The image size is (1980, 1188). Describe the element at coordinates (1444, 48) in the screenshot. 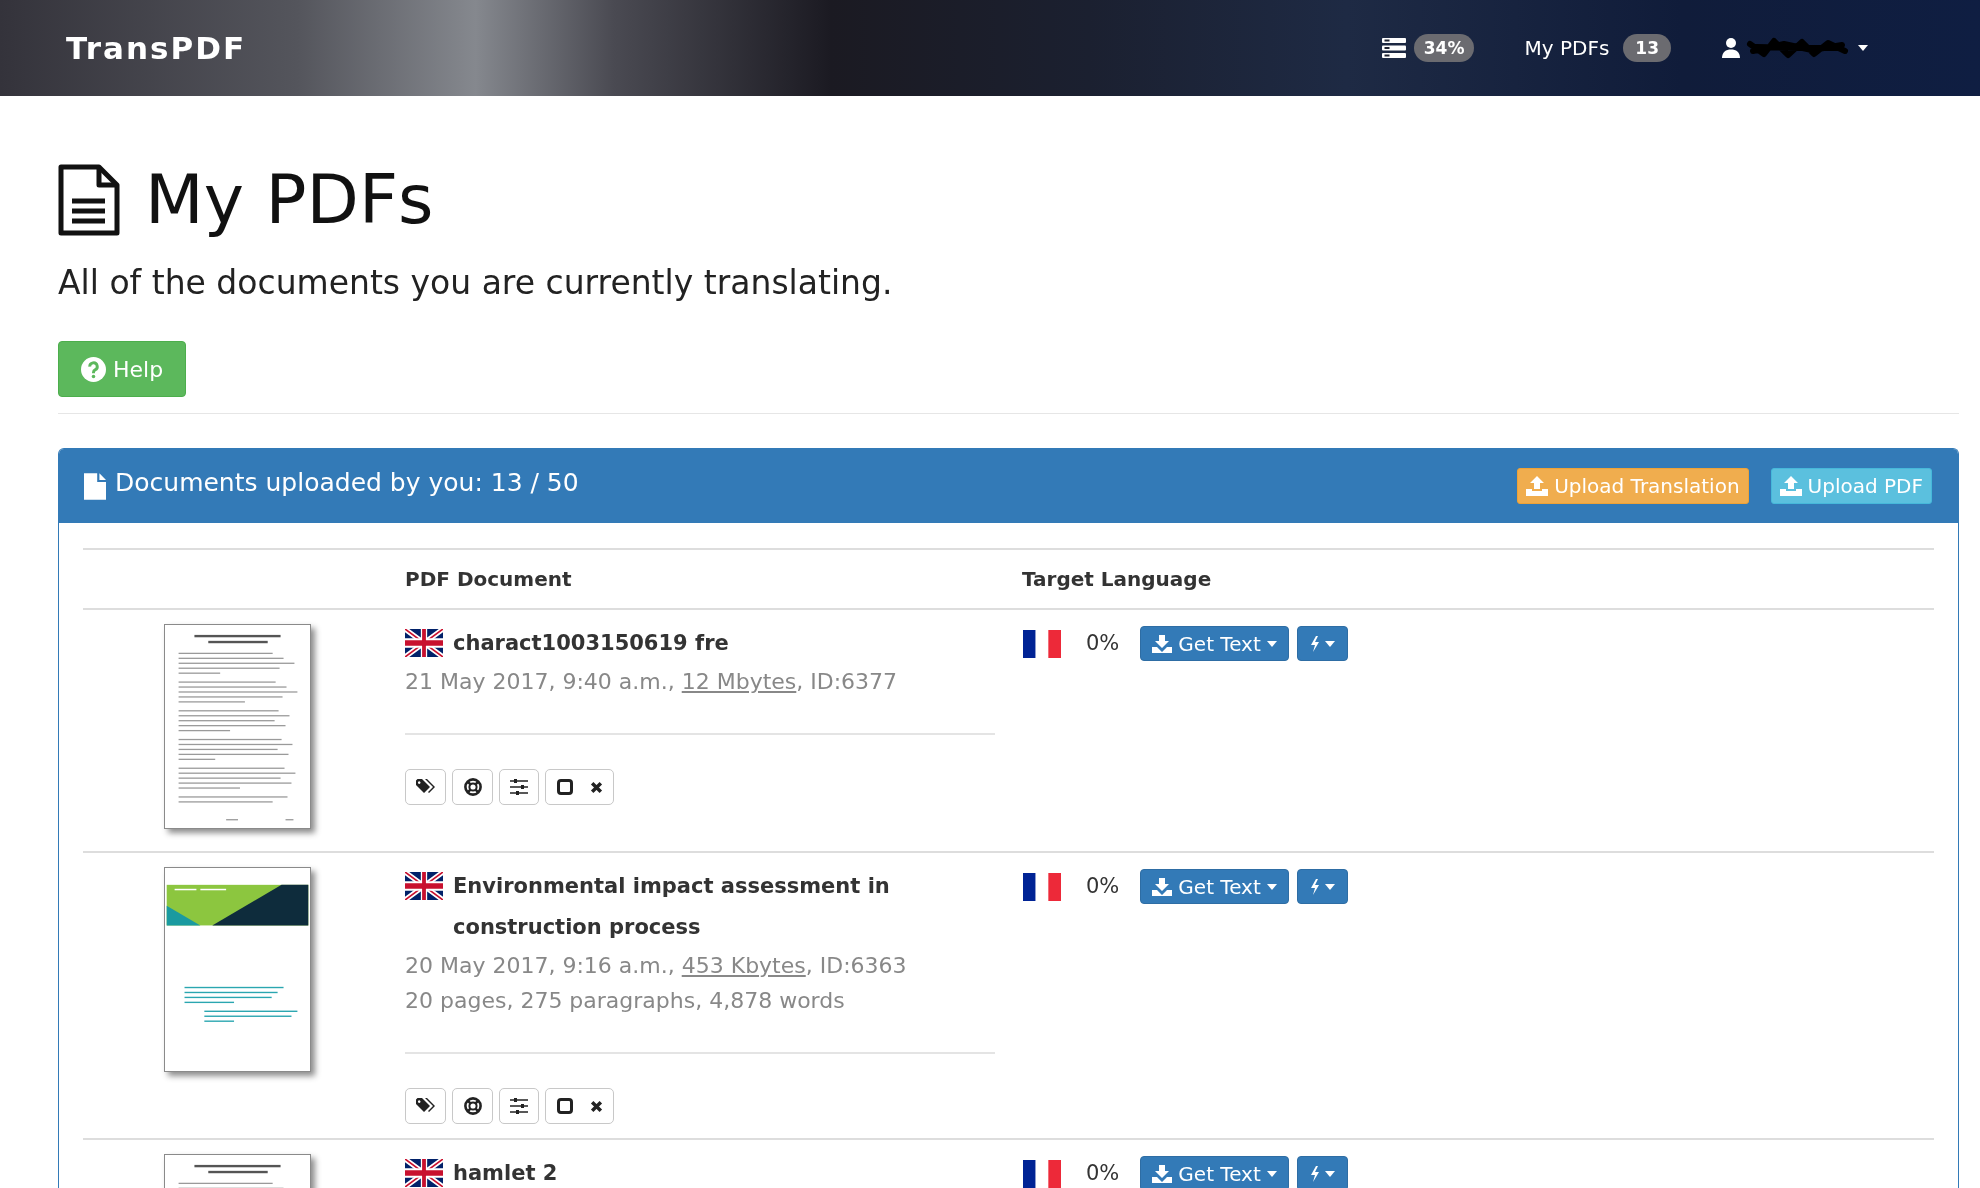

I see `percent-badge: 34%` at that location.